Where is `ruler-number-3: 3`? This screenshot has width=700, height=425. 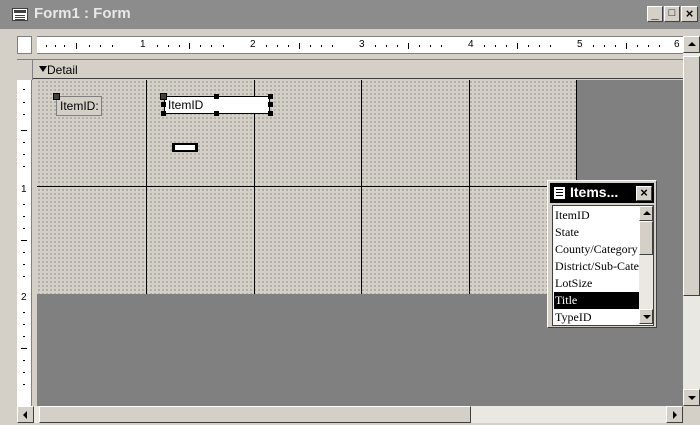 ruler-number-3: 3 is located at coordinates (362, 44).